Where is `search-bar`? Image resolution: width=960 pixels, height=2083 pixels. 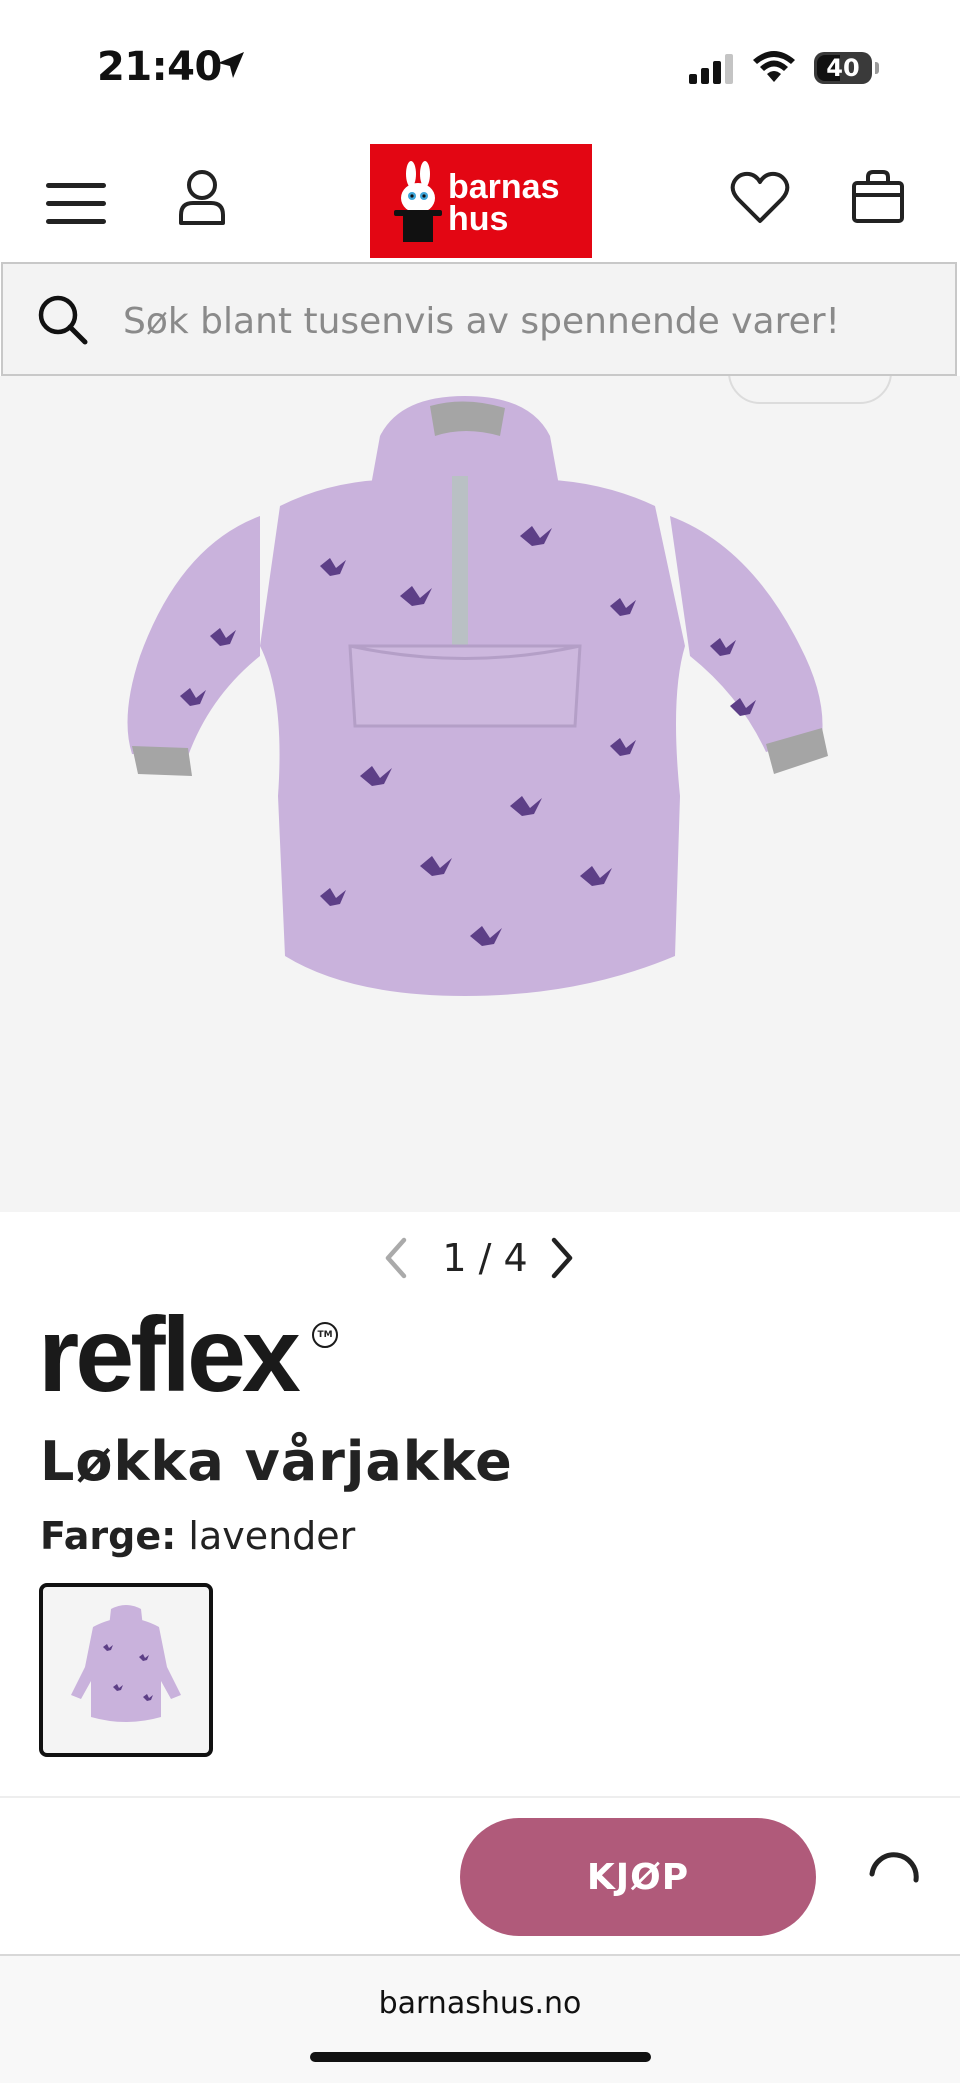 search-bar is located at coordinates (479, 319).